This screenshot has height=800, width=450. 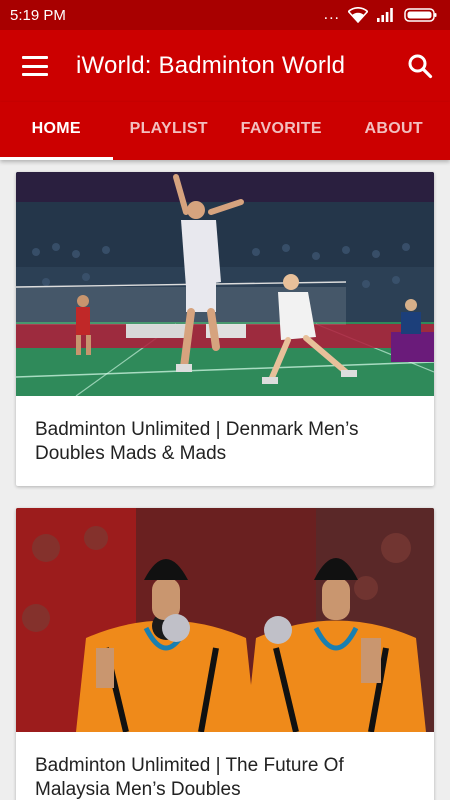 What do you see at coordinates (394, 131) in the screenshot?
I see `tab-about: ABOUT` at bounding box center [394, 131].